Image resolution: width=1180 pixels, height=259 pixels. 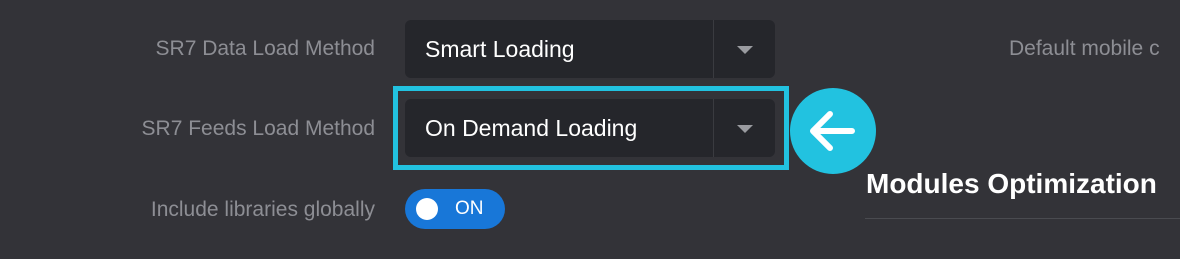 I want to click on arrow-left-icon-graphic, so click(x=832, y=131).